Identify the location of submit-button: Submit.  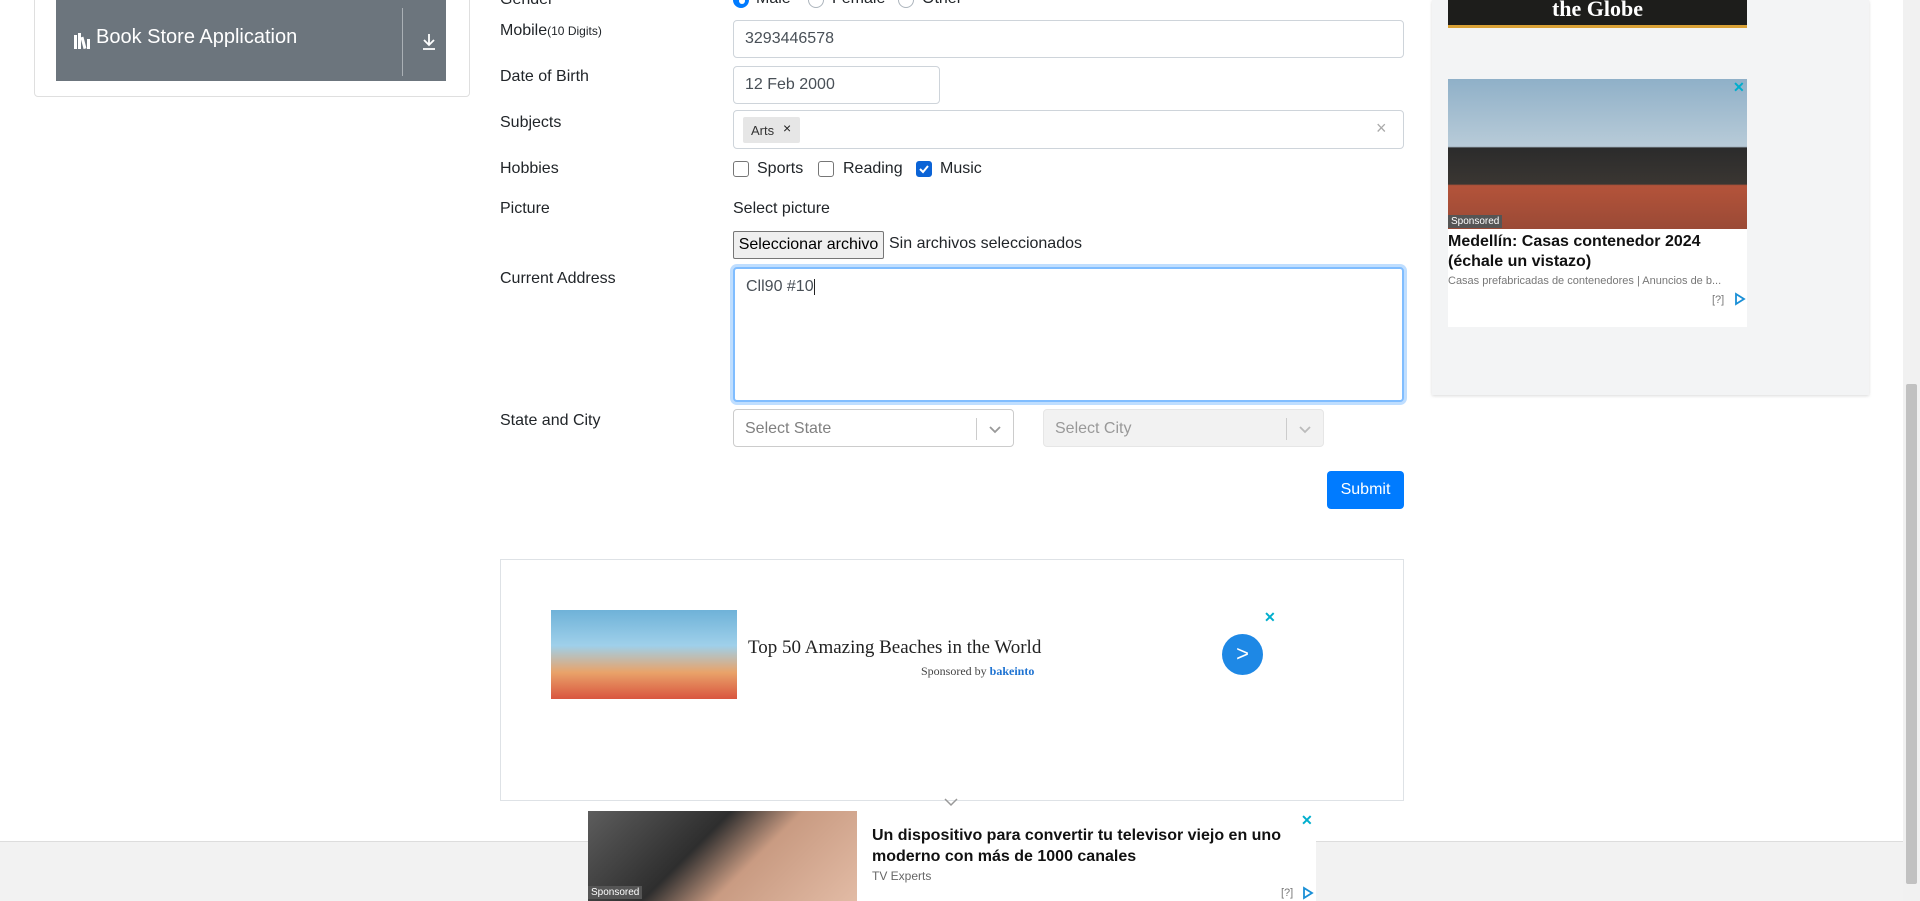
(1365, 490).